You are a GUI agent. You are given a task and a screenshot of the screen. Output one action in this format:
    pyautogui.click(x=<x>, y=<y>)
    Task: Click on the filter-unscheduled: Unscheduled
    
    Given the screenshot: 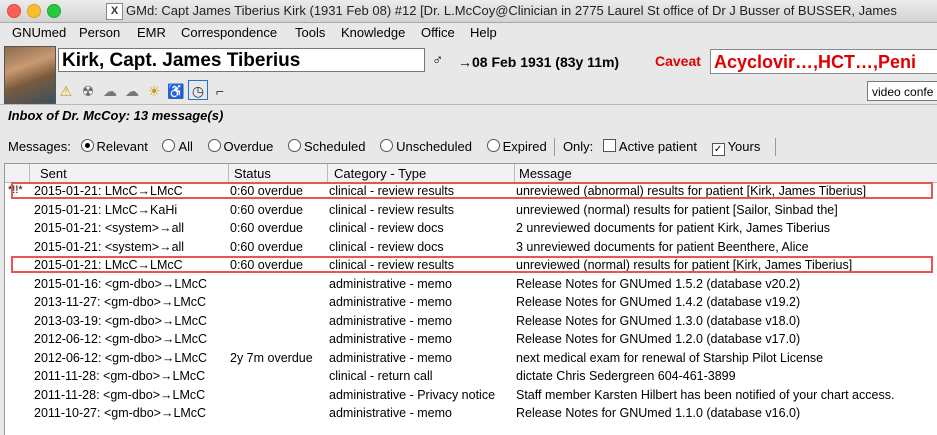 What is the action you would take?
    pyautogui.click(x=426, y=146)
    